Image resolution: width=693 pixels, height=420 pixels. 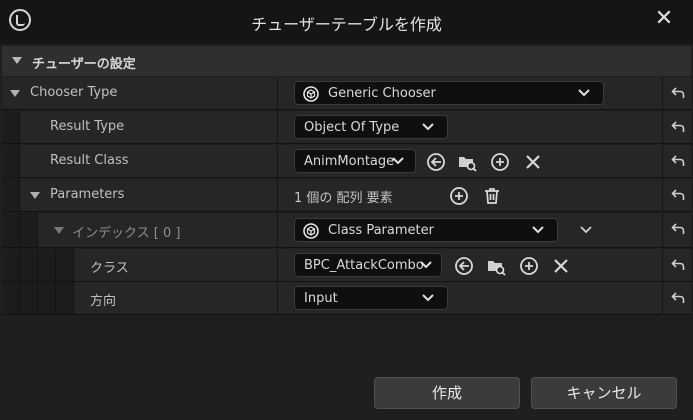 I want to click on class-dropdown: BPC_AttackCombo, so click(x=368, y=265).